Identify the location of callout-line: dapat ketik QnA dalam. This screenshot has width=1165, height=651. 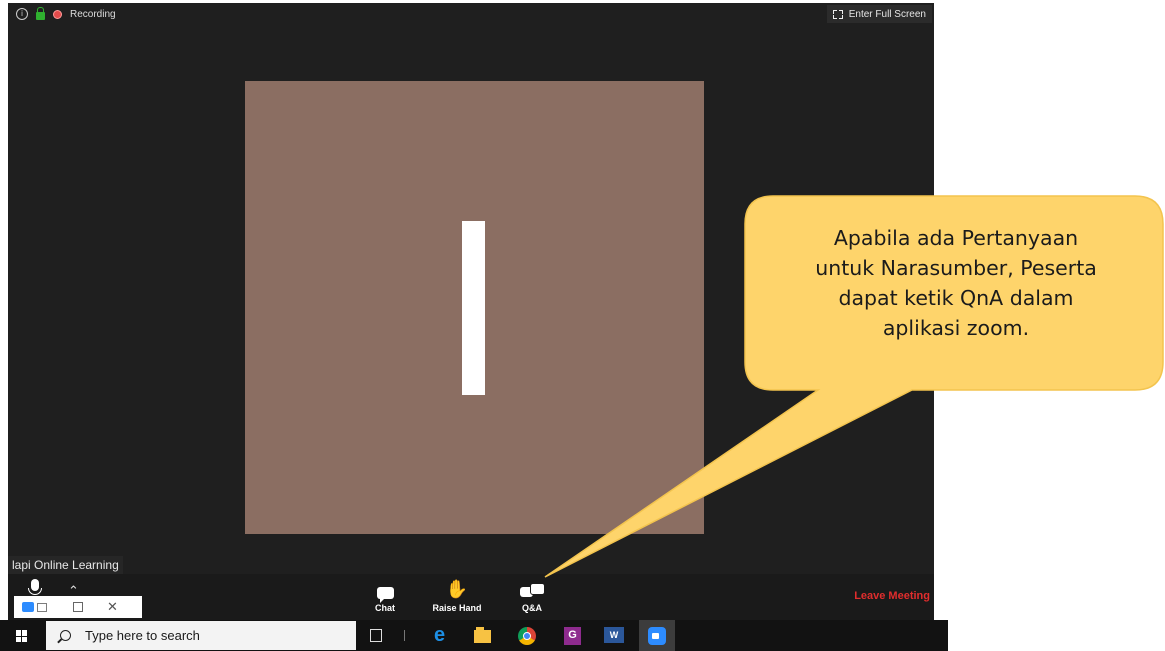
(956, 298).